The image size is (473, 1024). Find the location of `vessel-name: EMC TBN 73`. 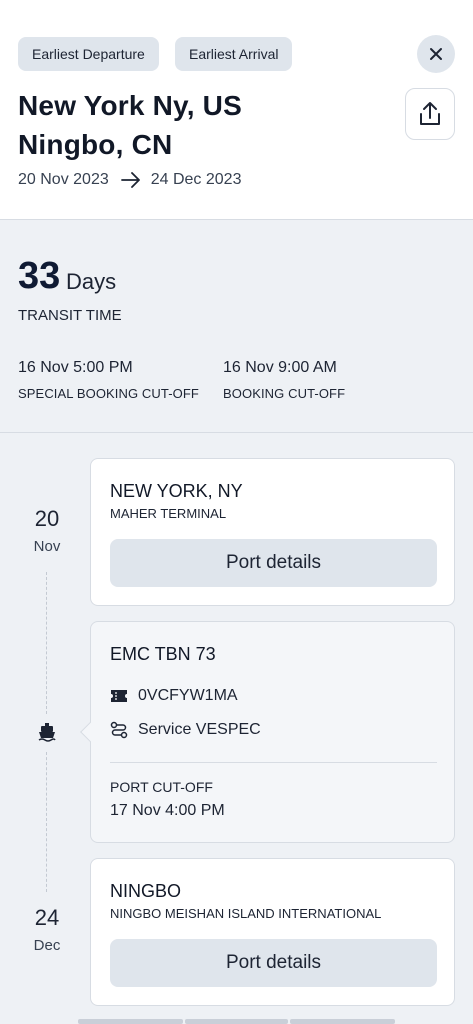

vessel-name: EMC TBN 73 is located at coordinates (163, 654).